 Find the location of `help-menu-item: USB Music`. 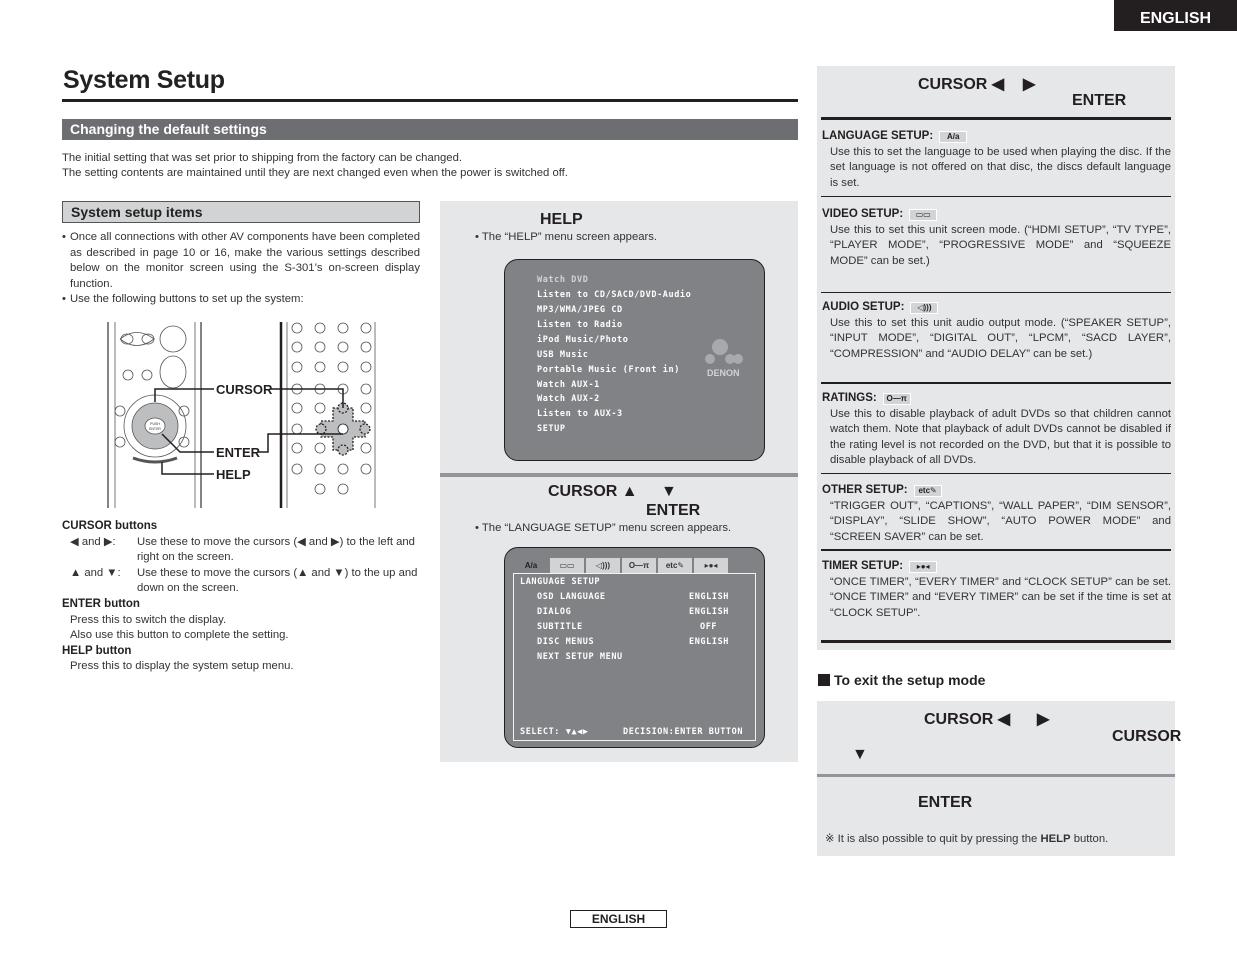

help-menu-item: USB Music is located at coordinates (563, 355).